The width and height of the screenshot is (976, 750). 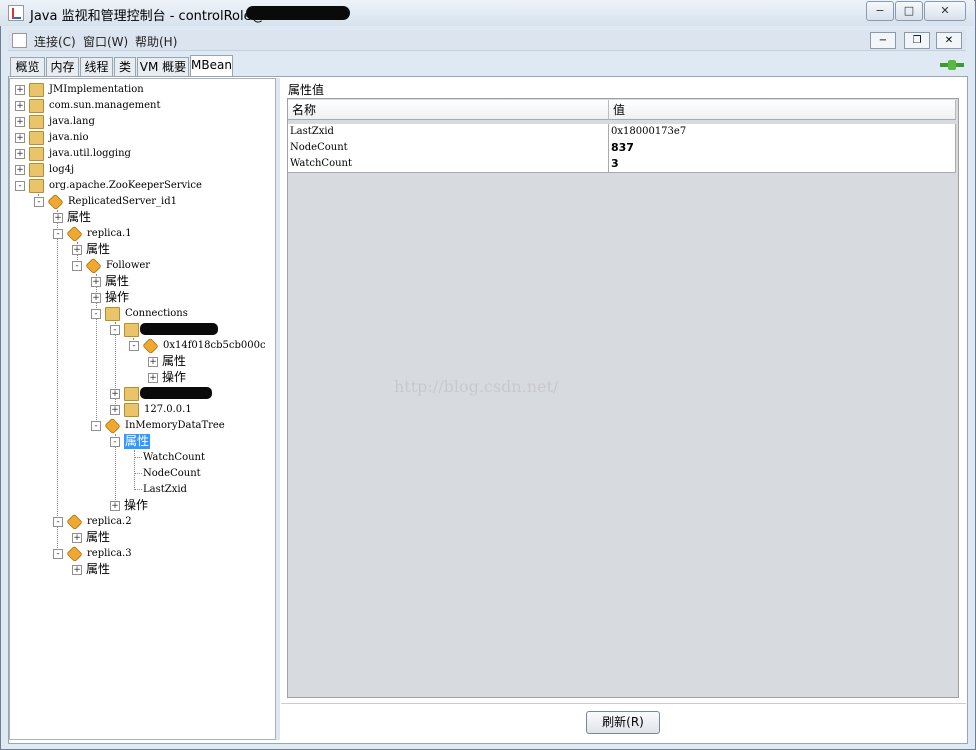 I want to click on table-row: WatchCount 3, so click(x=622, y=164).